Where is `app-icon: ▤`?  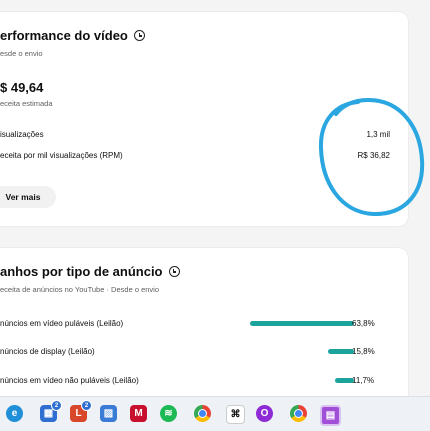
app-icon: ▤ is located at coordinates (330, 415).